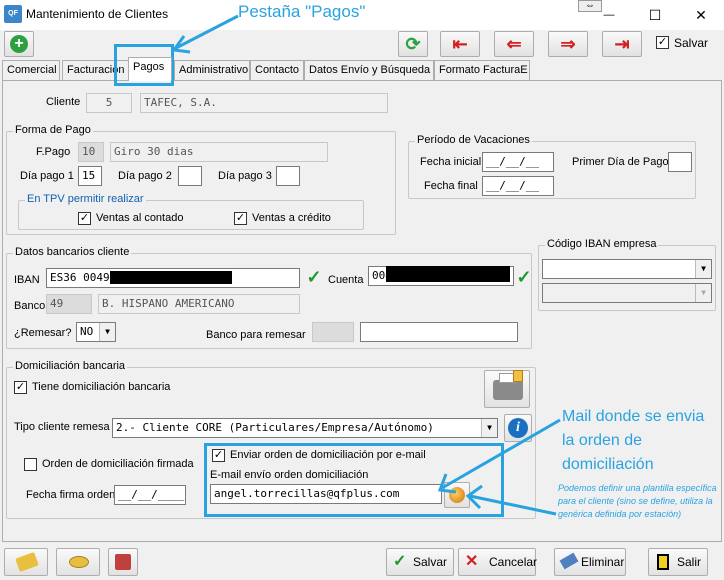 The width and height of the screenshot is (724, 580). Describe the element at coordinates (207, 32) in the screenshot. I see `tab-arrow-line` at that location.